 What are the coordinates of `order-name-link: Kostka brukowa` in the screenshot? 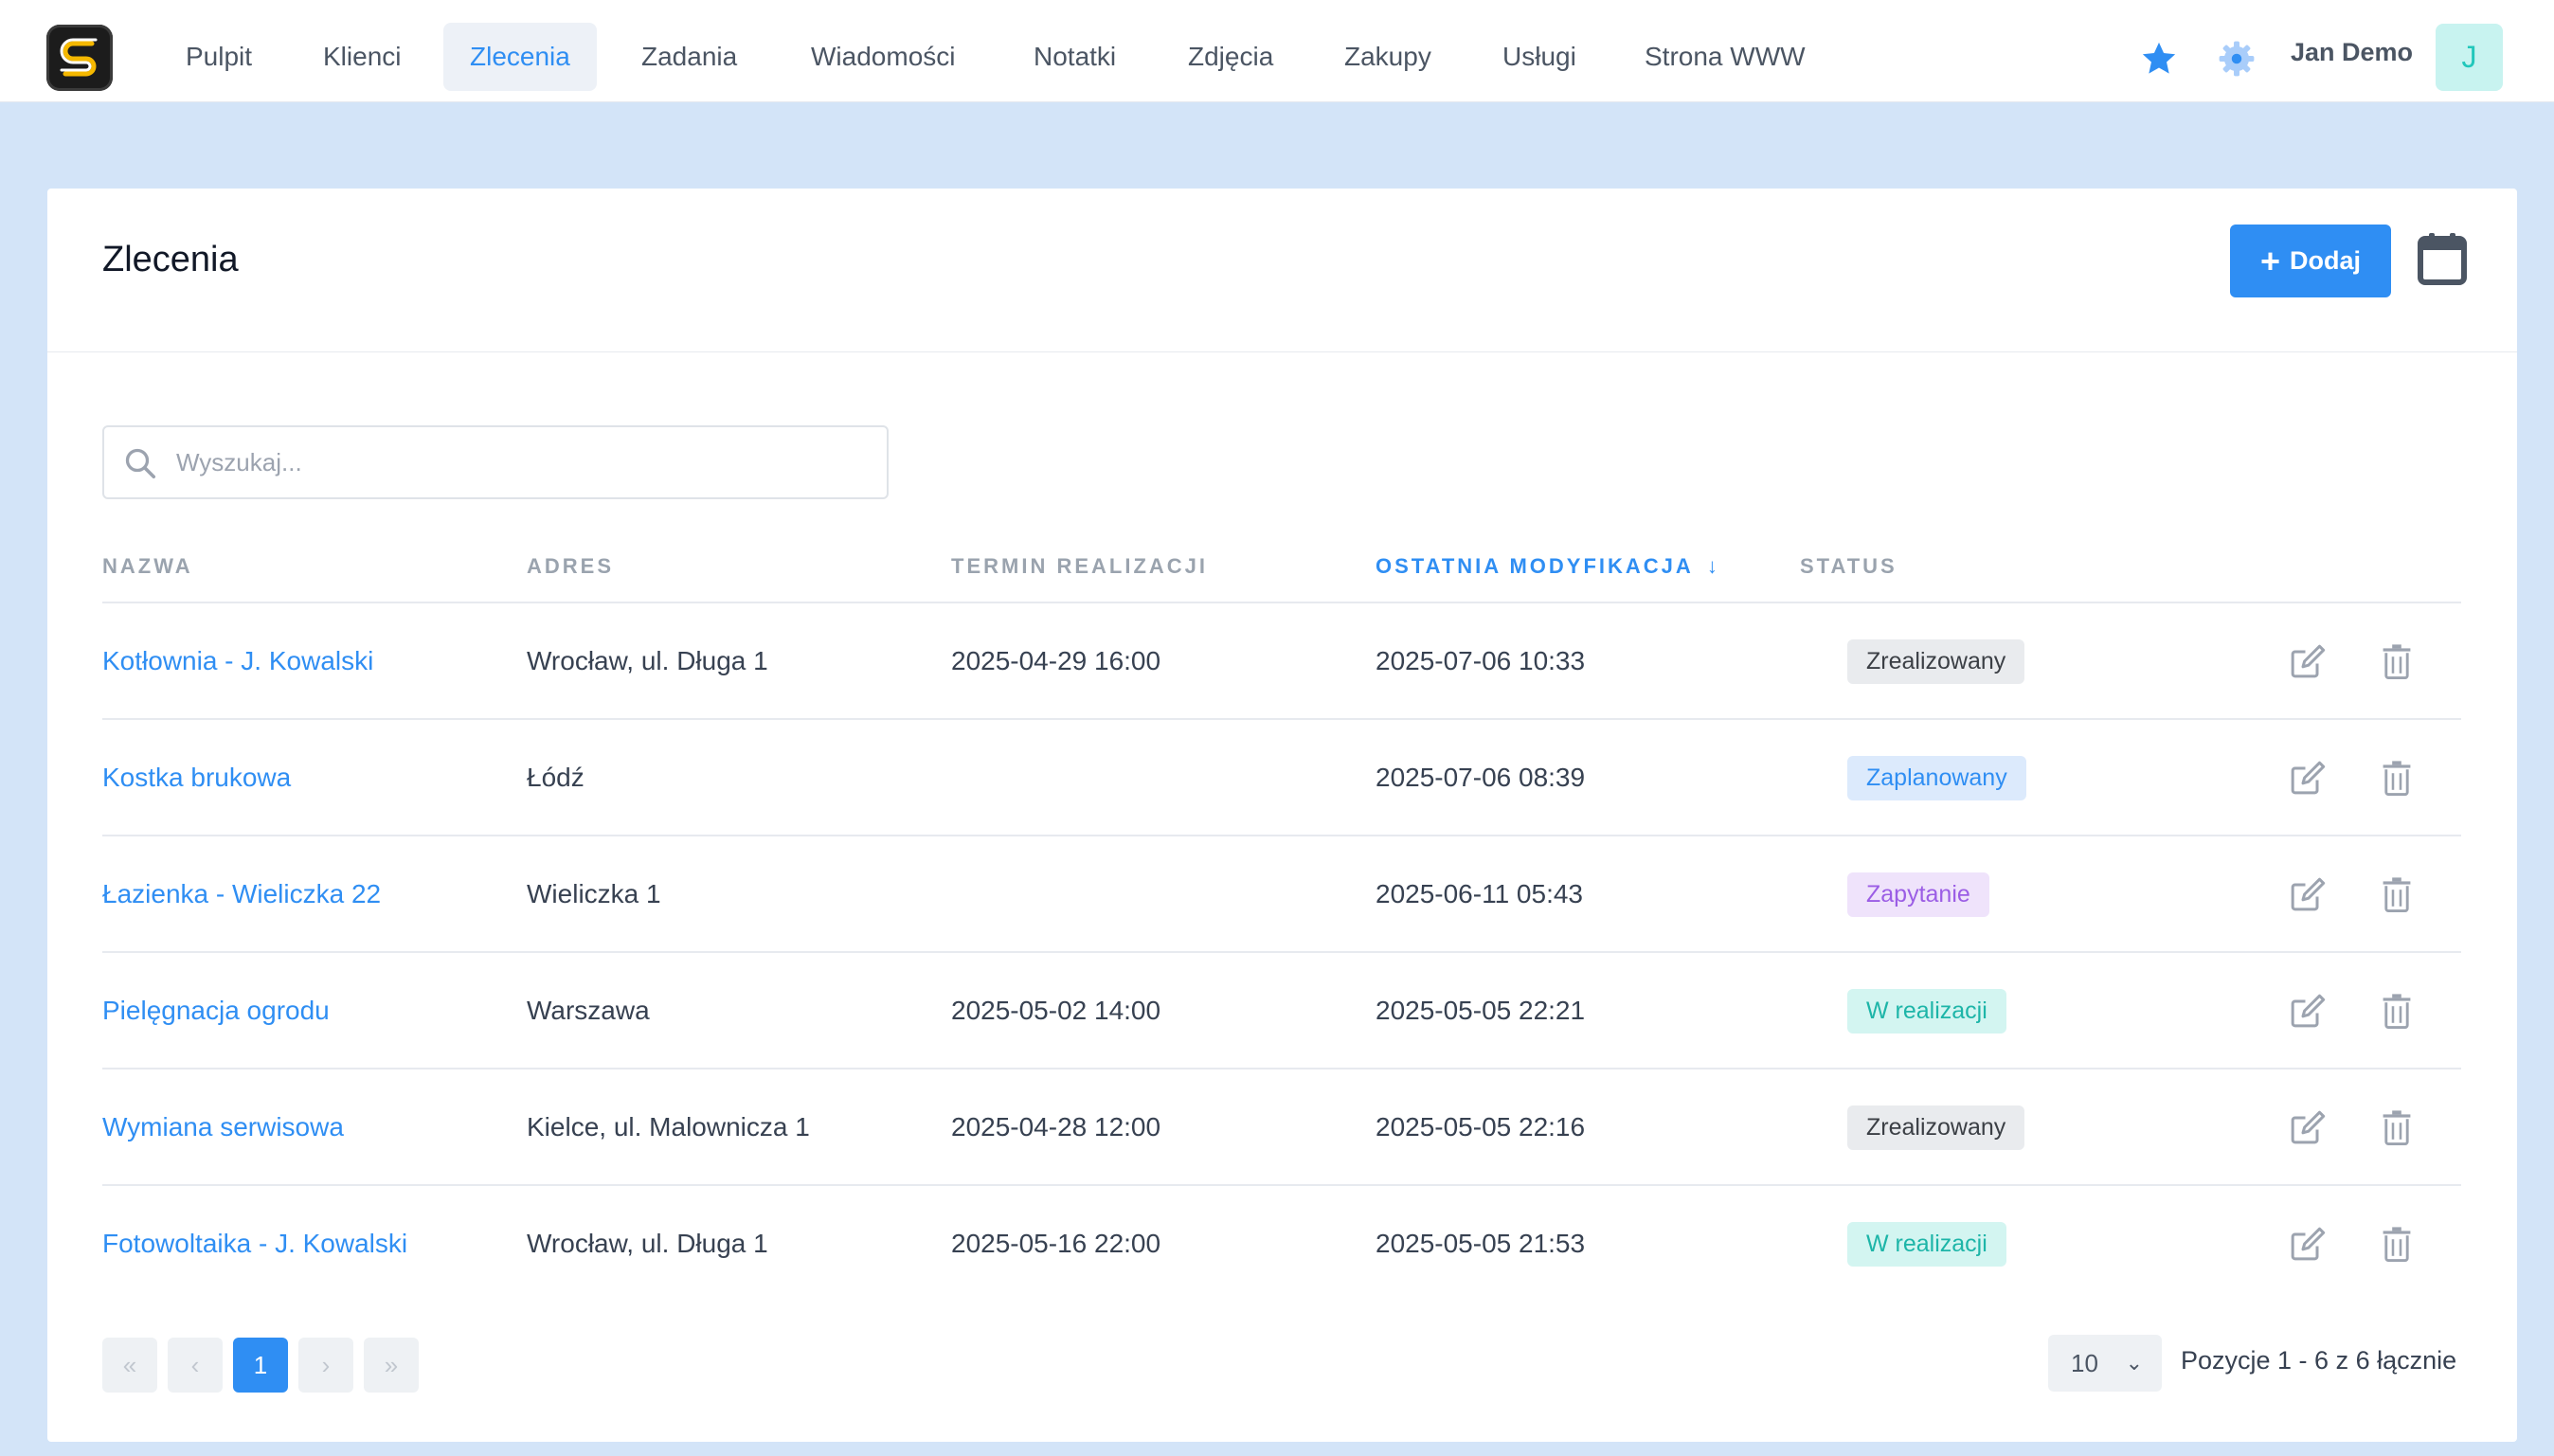 It's located at (196, 778).